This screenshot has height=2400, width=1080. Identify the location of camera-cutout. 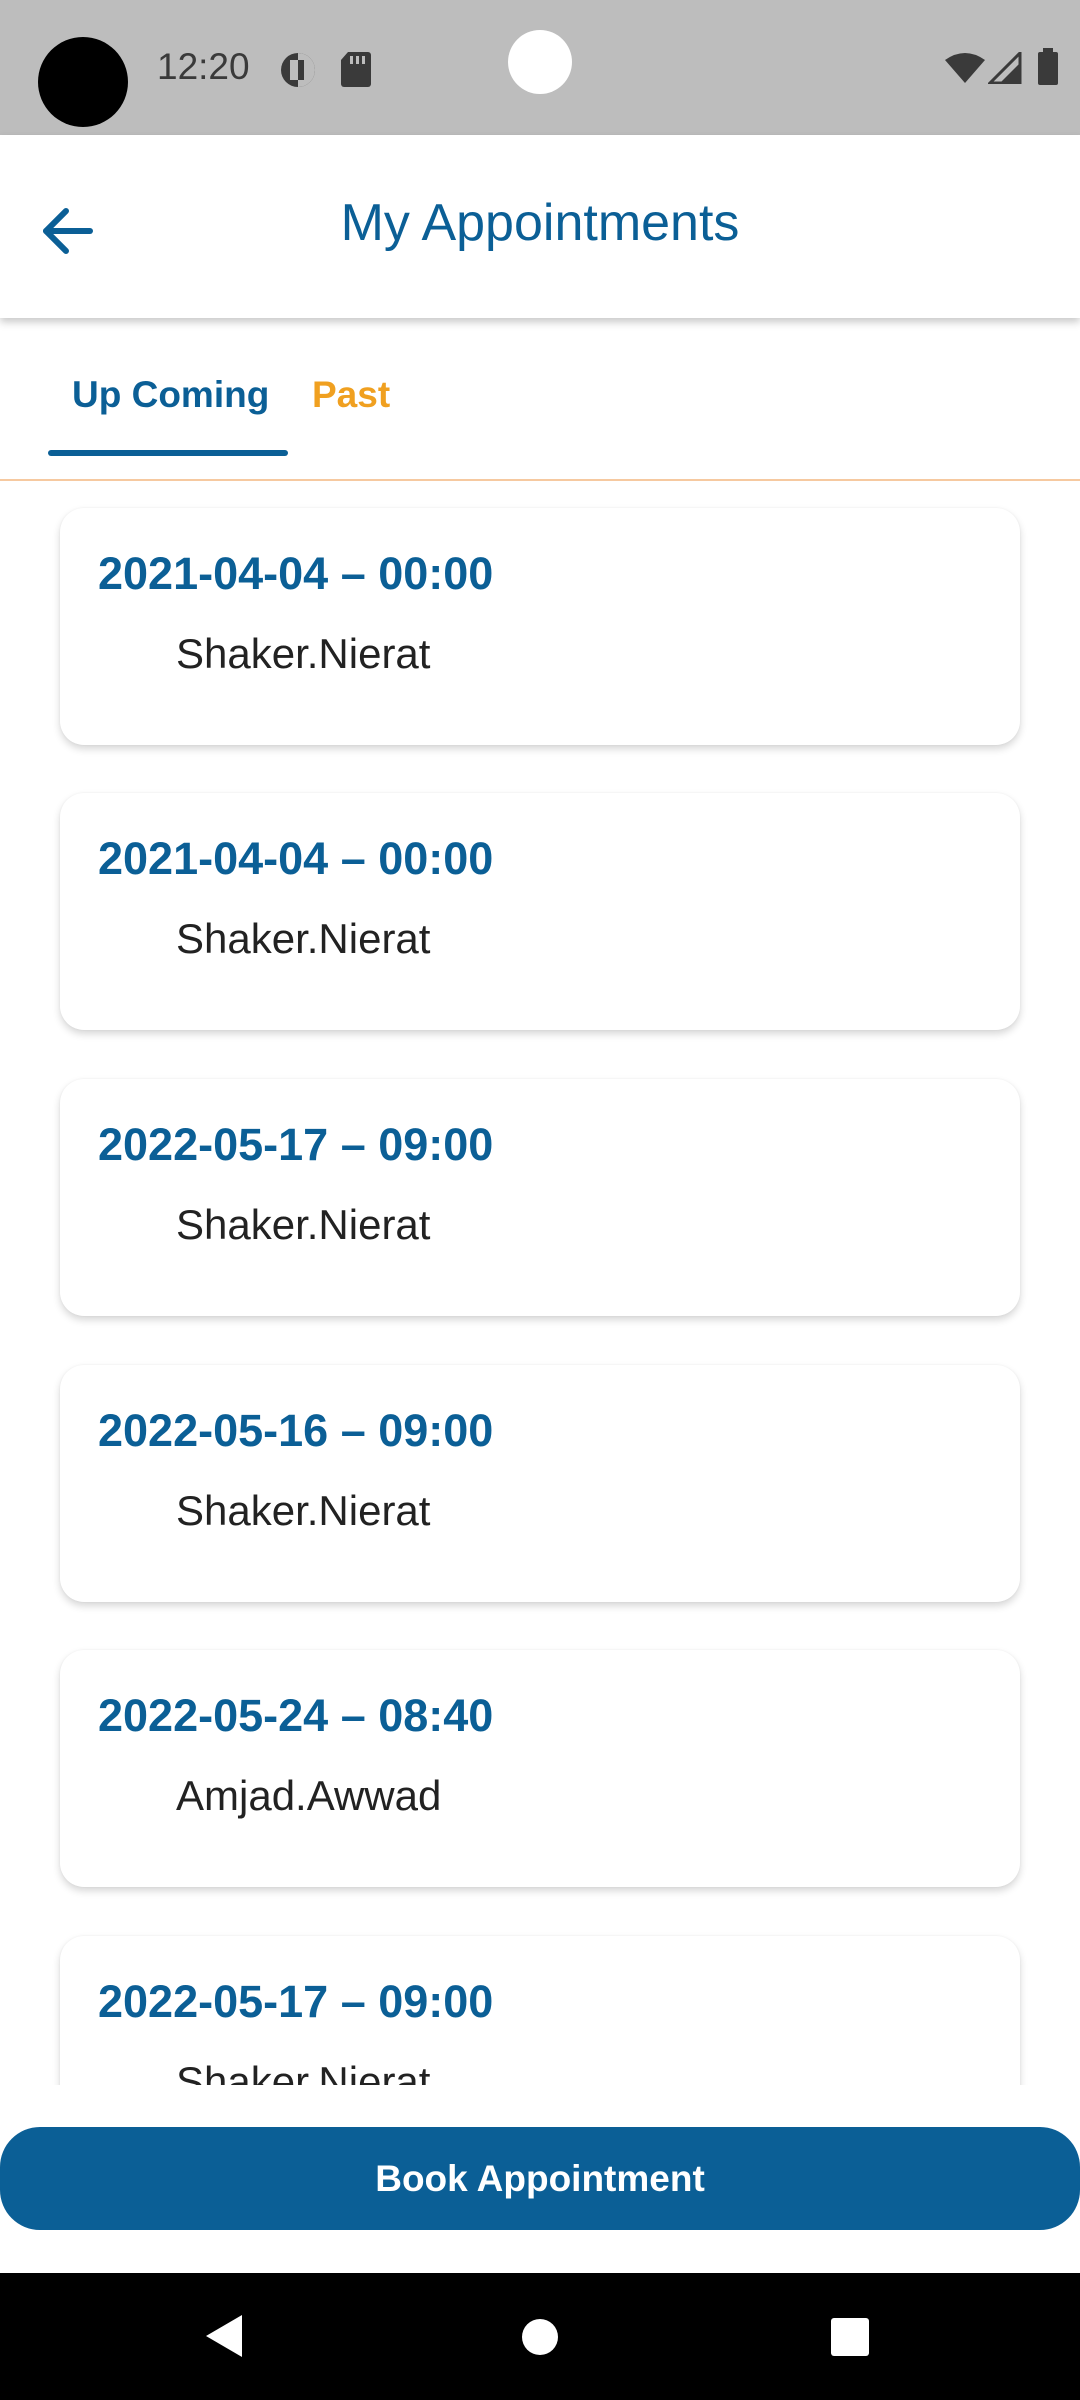
(83, 82).